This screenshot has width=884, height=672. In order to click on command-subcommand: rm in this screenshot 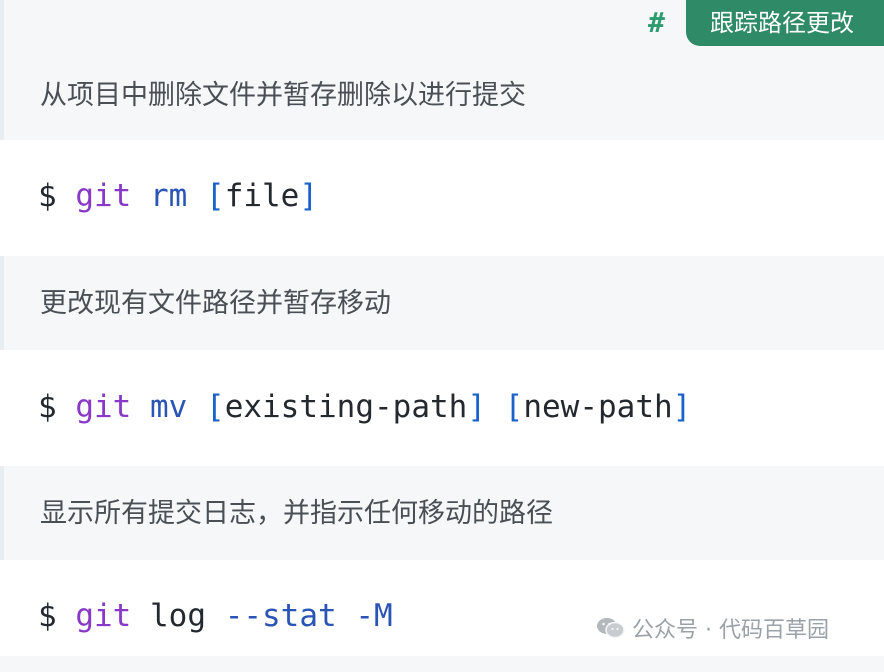, I will do `click(169, 196)`.